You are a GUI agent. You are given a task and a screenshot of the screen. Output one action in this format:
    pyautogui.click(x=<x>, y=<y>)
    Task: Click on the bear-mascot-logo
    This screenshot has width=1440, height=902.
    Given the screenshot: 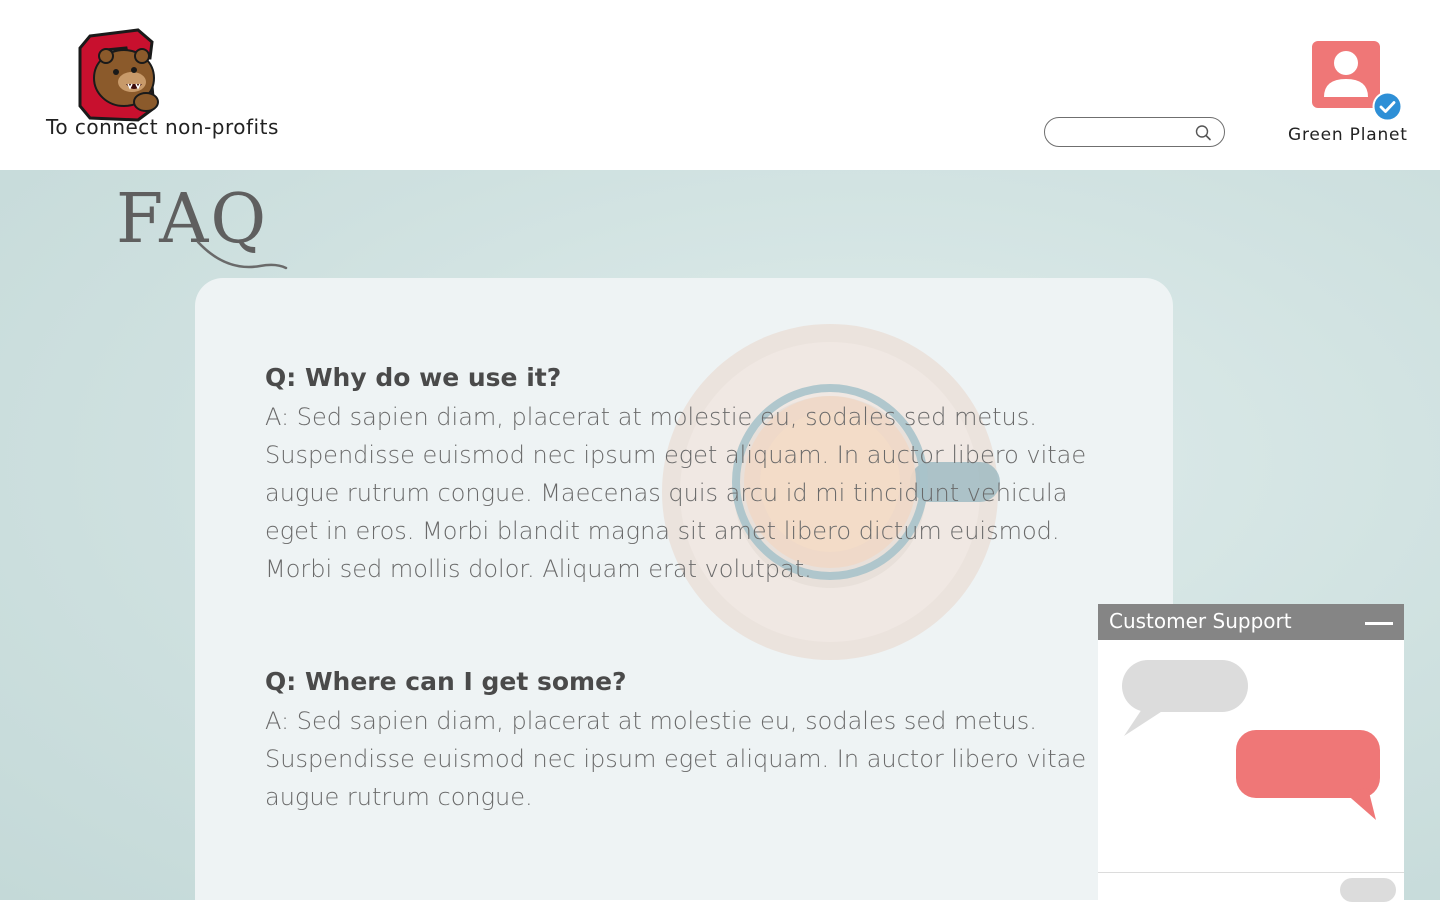 What is the action you would take?
    pyautogui.click(x=121, y=75)
    